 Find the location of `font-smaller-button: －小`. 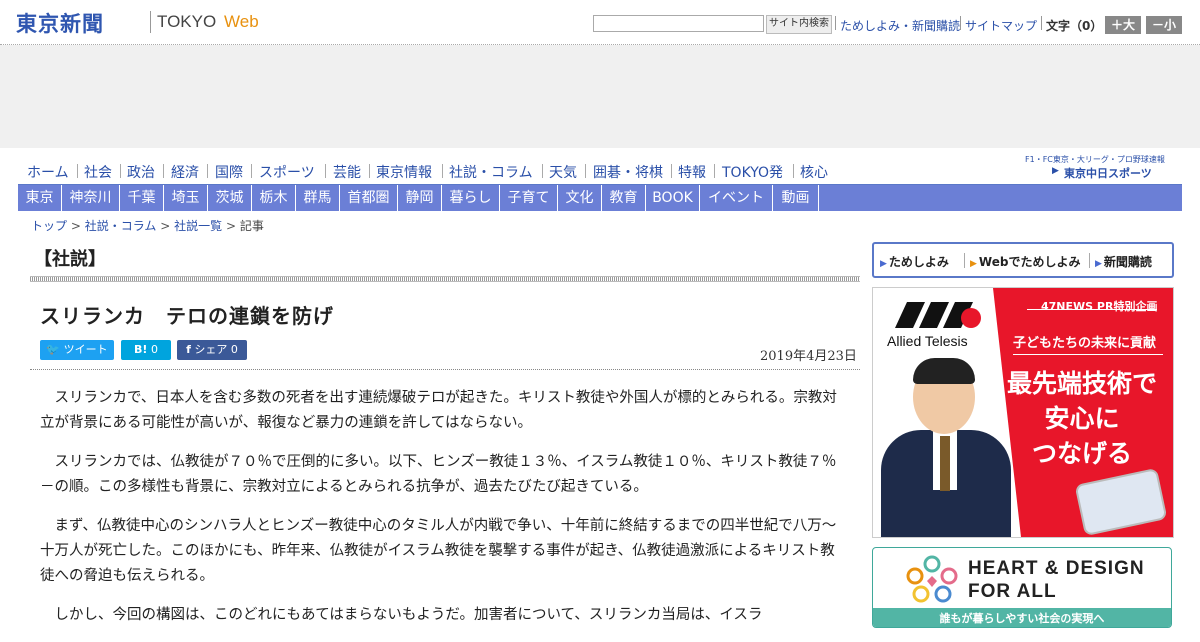

font-smaller-button: －小 is located at coordinates (1164, 25).